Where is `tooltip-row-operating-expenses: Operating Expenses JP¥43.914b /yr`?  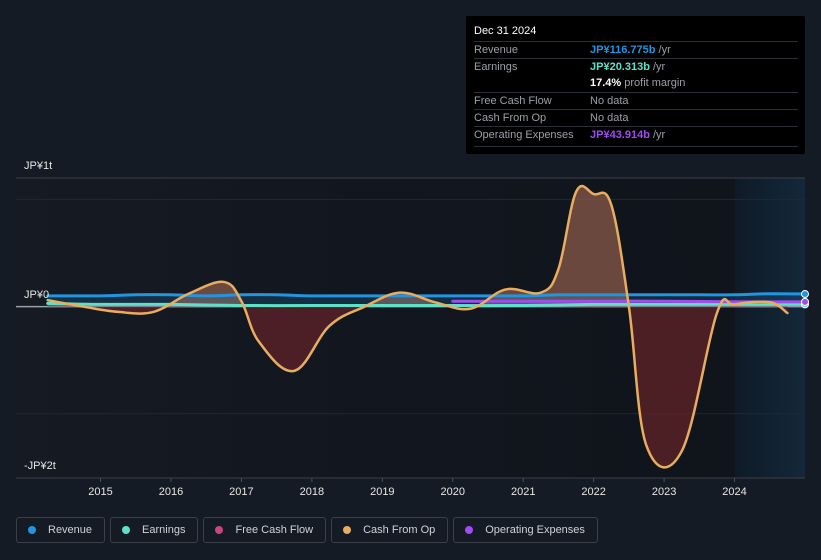
tooltip-row-operating-expenses: Operating Expenses JP¥43.914b /yr is located at coordinates (636, 135).